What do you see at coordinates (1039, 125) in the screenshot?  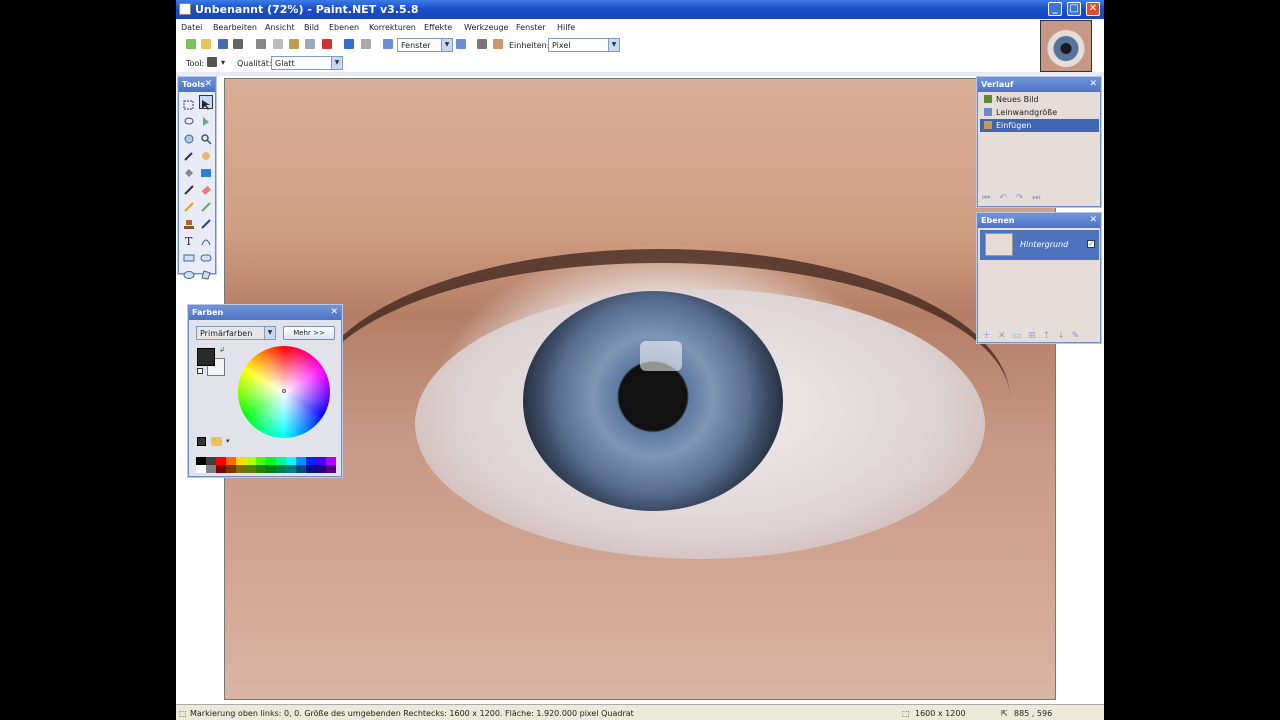 I see `history-item: Einfügen` at bounding box center [1039, 125].